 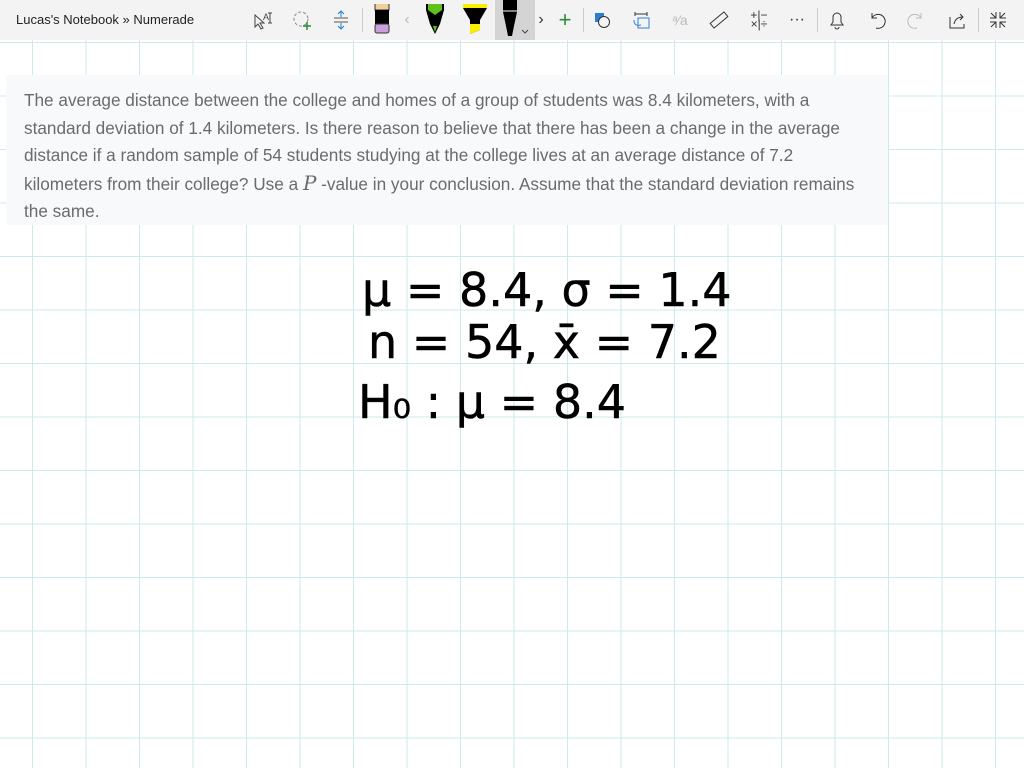 What do you see at coordinates (544, 342) in the screenshot?
I see `handwriting-line-2: n = 54, x̄ = 7.2` at bounding box center [544, 342].